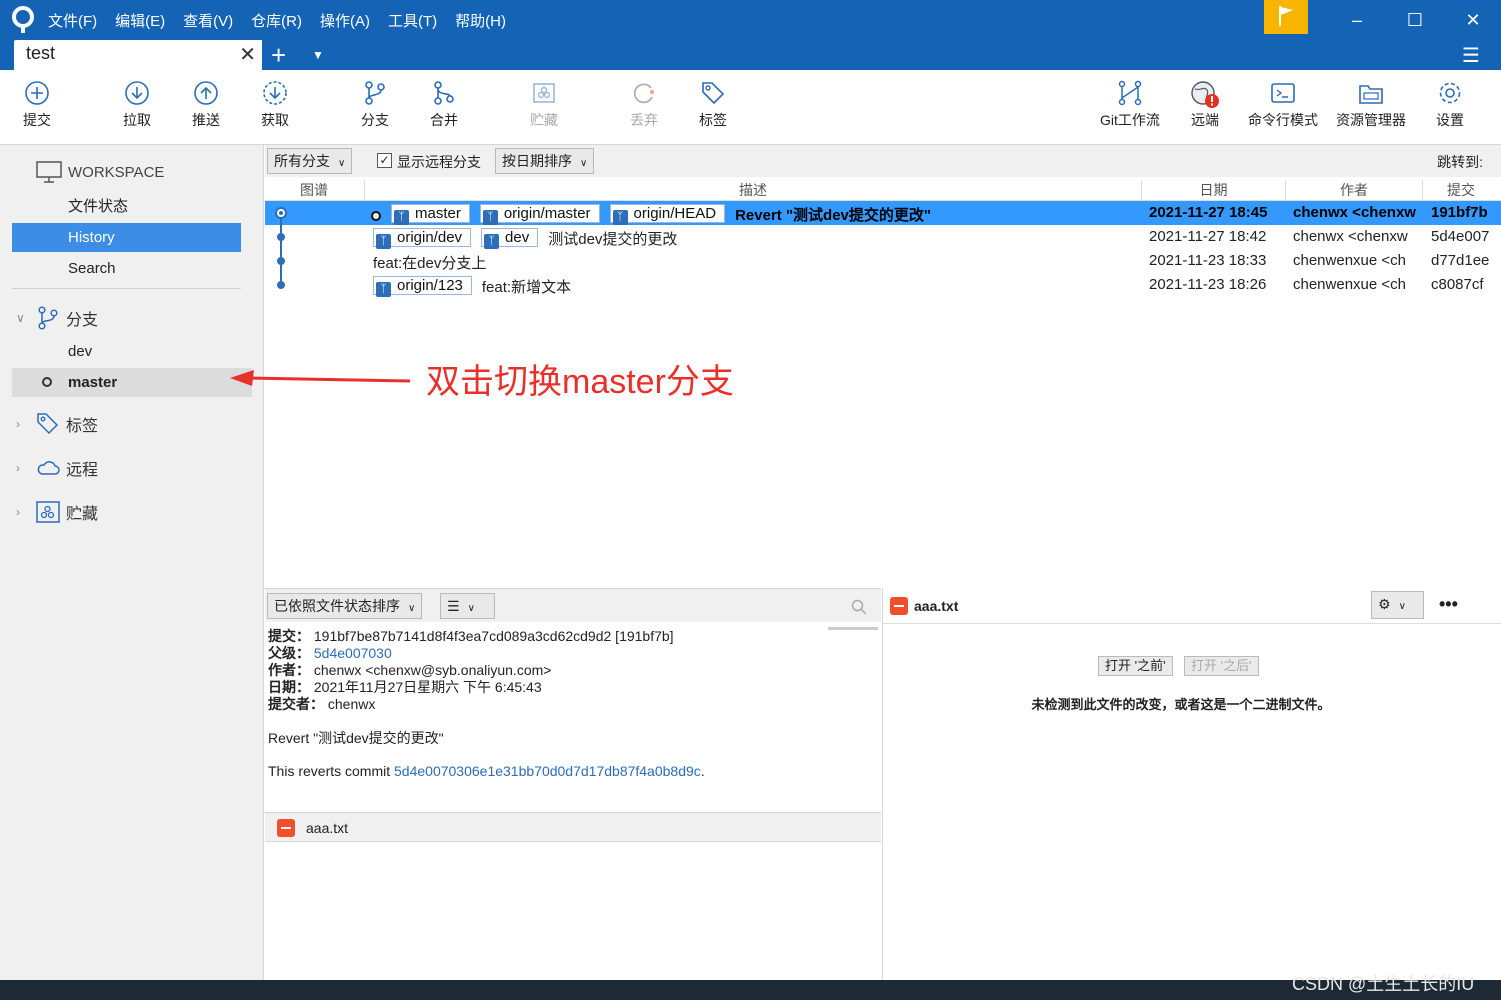  I want to click on diff-options-dropdown: ⚙ ∨, so click(1397, 605).